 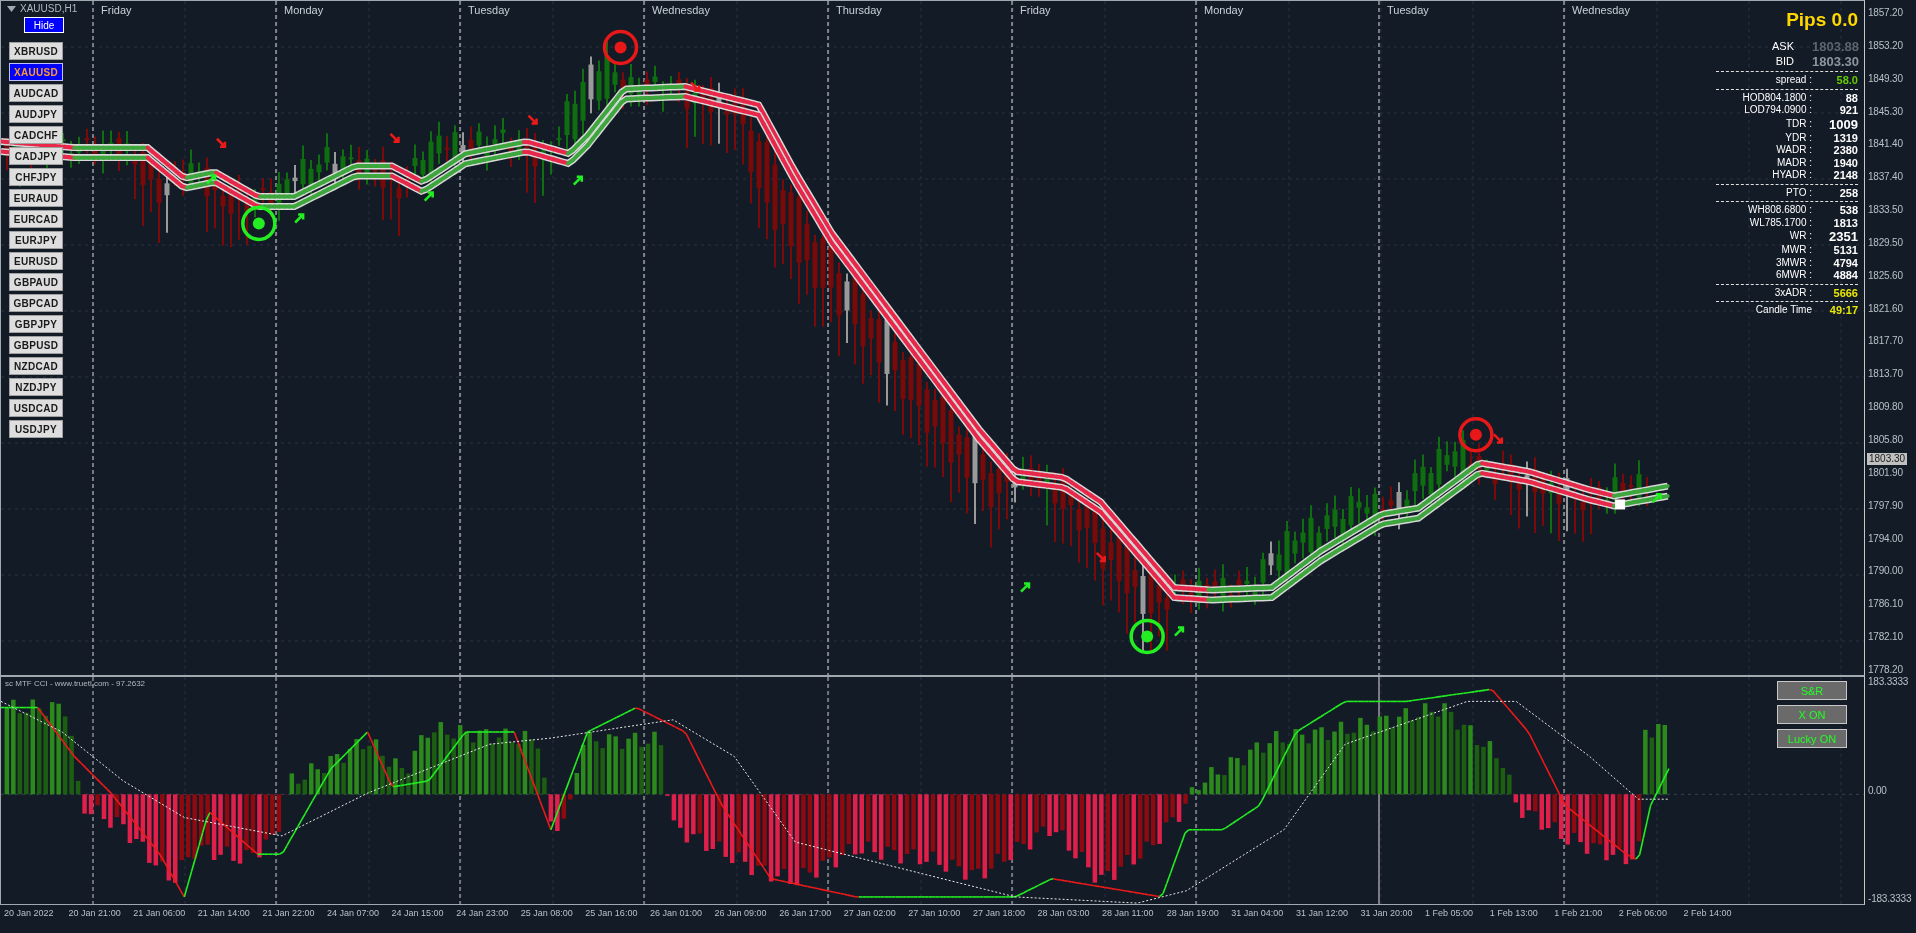 What do you see at coordinates (1887, 459) in the screenshot?
I see `current-price-label: 1803.30` at bounding box center [1887, 459].